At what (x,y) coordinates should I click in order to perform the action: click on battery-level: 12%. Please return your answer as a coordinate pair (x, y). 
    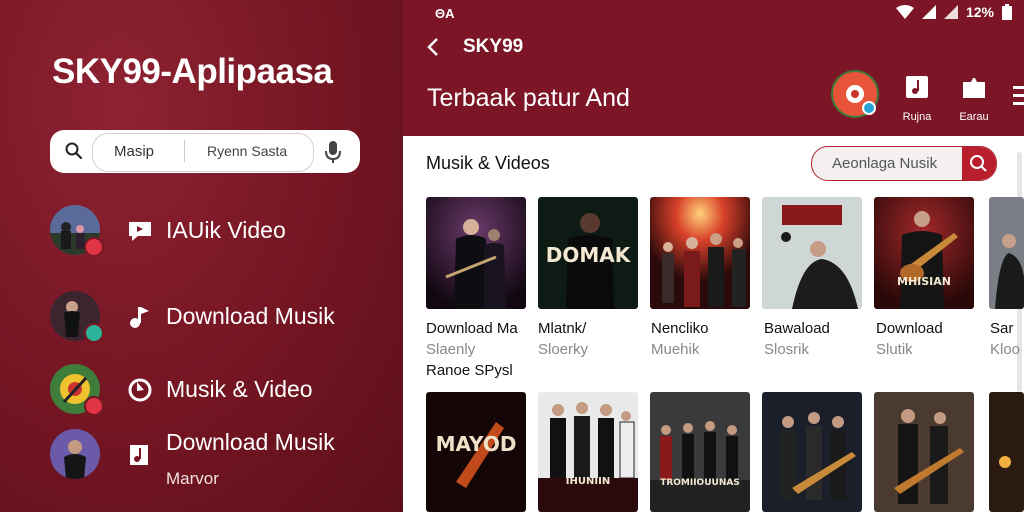
    Looking at the image, I should click on (979, 12).